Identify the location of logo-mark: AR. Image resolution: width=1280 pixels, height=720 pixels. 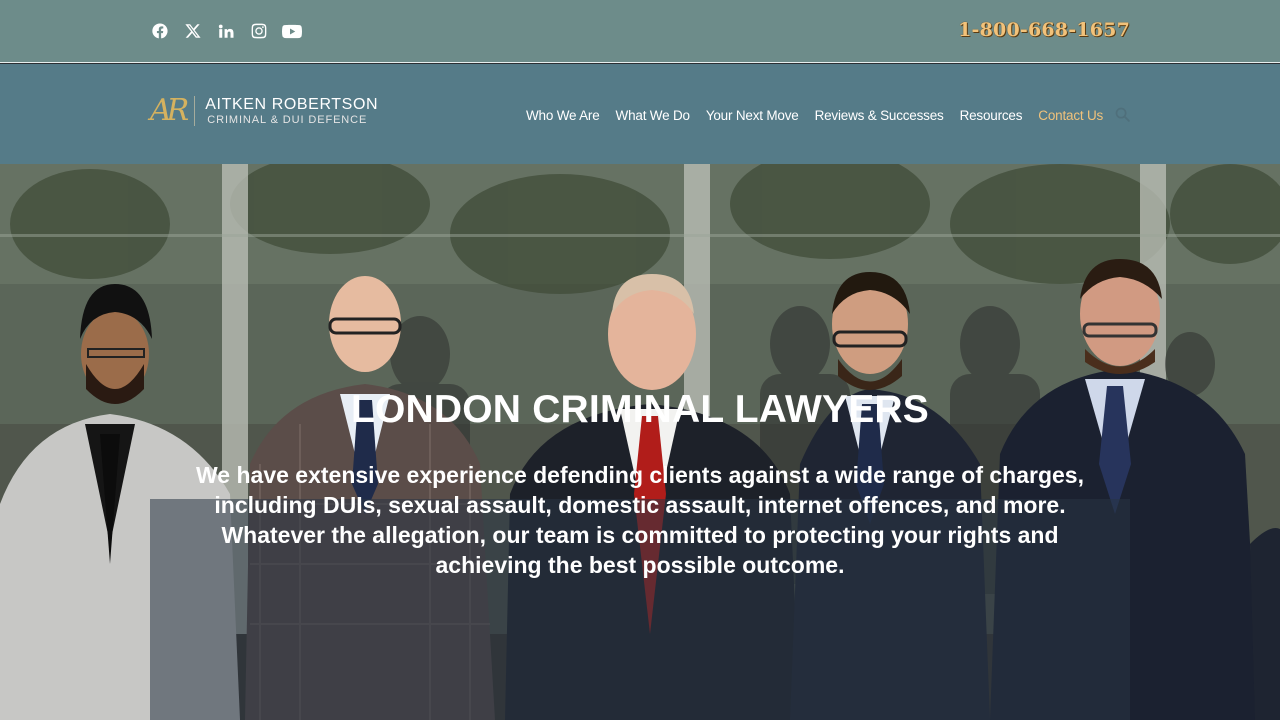
(169, 110).